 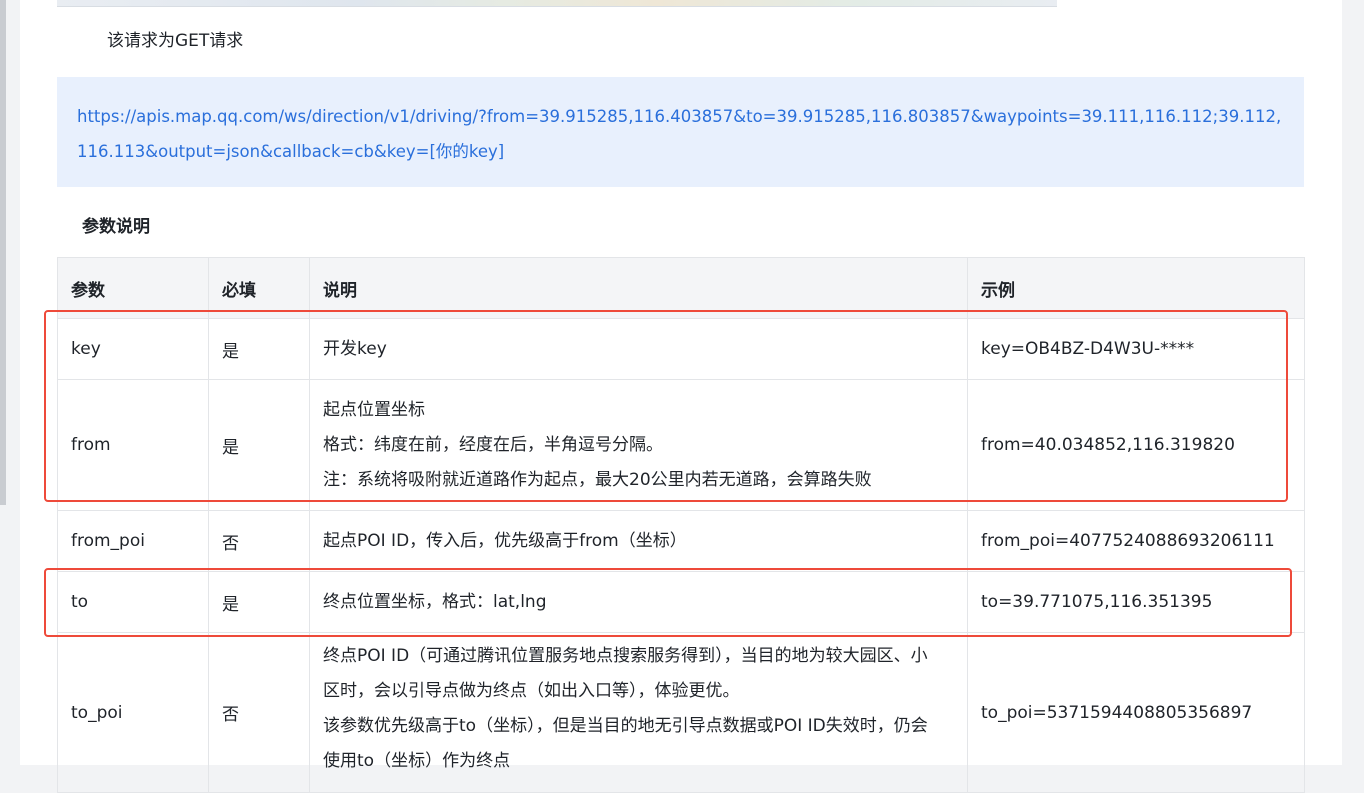 I want to click on desc-line: 该参数优先级高于to（坐标），但是当目的地无引导点数据或POI ID失效时，仍会, so click(x=625, y=726).